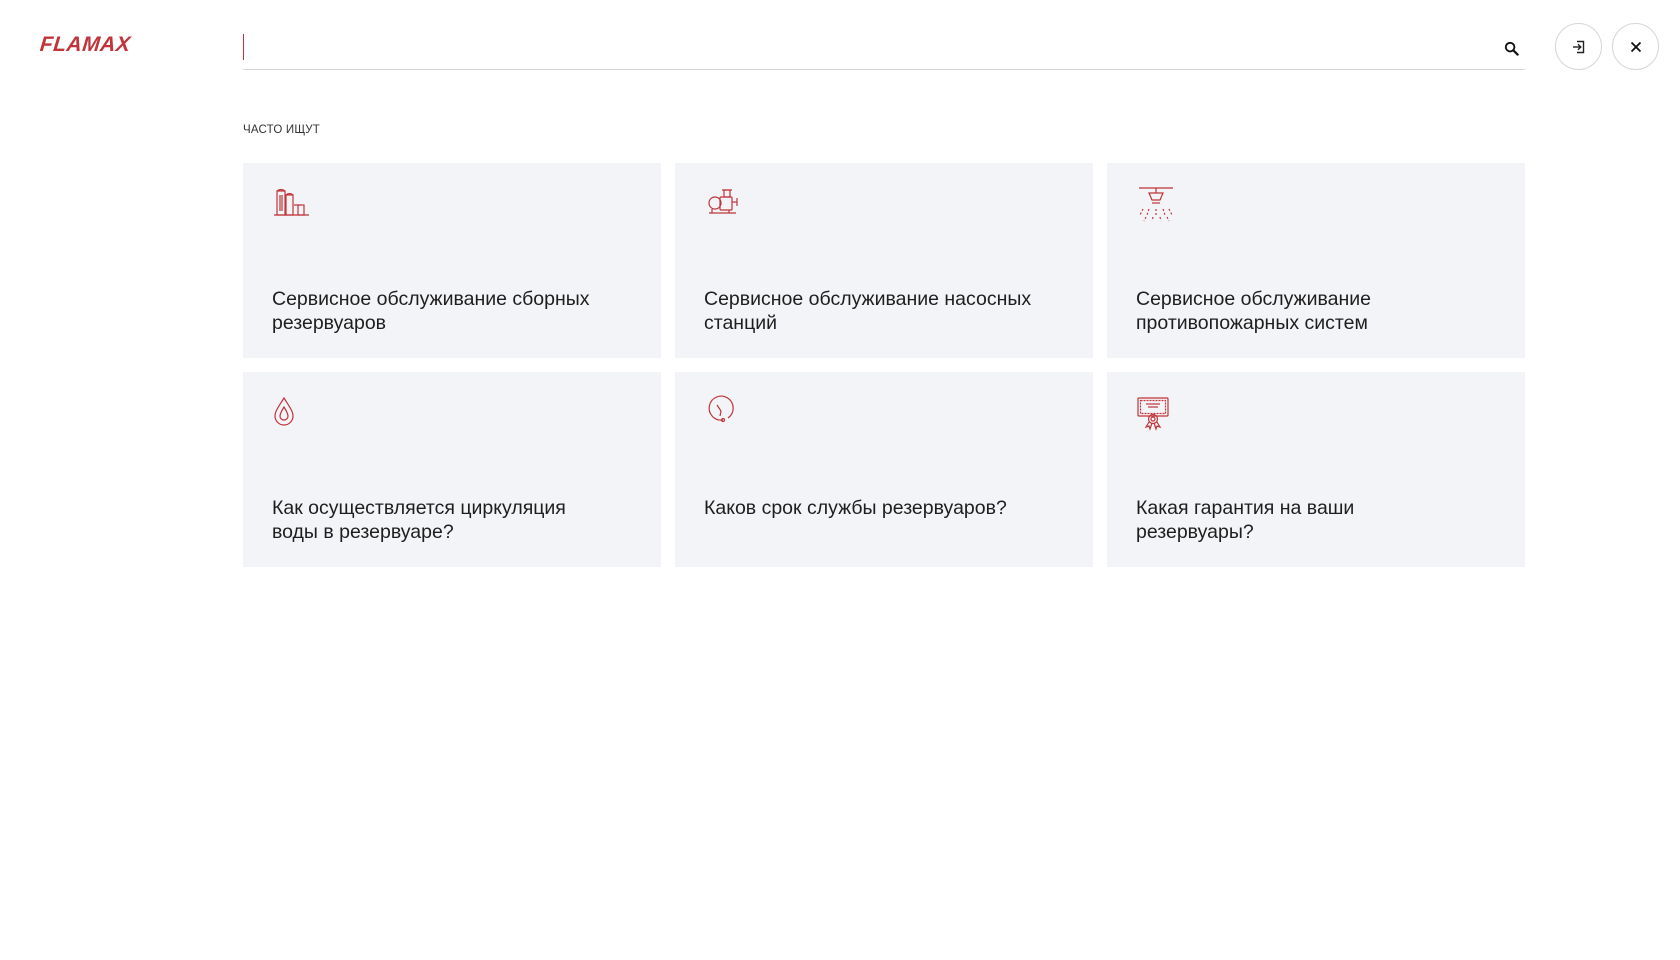 The image size is (1680, 960). What do you see at coordinates (85, 44) in the screenshot?
I see `brand-logo: FLAMAX` at bounding box center [85, 44].